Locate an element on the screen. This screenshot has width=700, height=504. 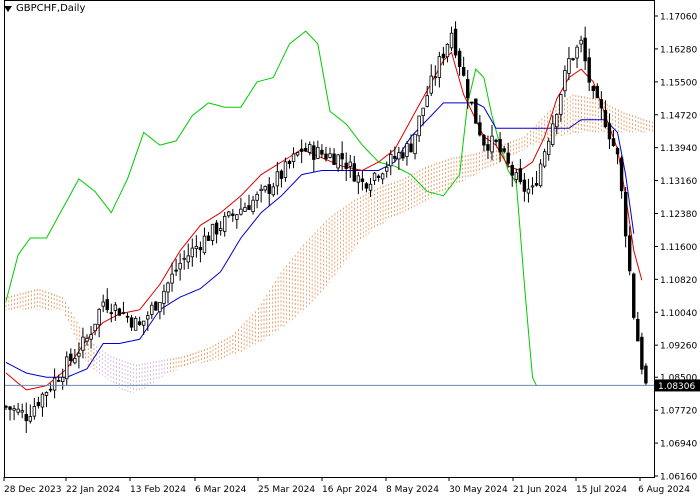
dropdown-triangle-icon is located at coordinates (8, 8).